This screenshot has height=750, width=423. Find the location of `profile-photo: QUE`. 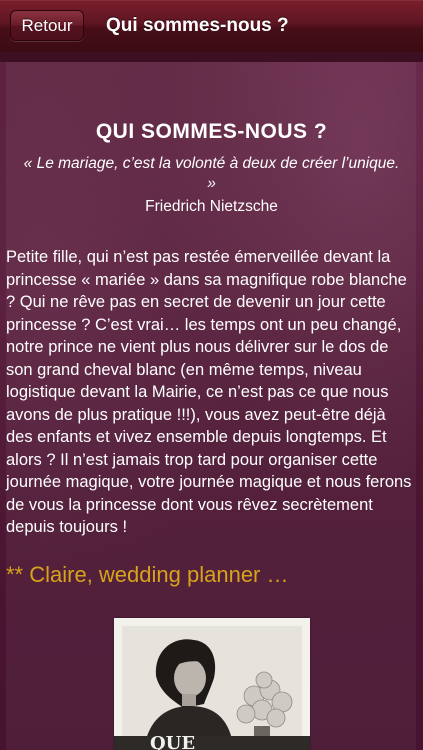

profile-photo: QUE is located at coordinates (212, 684).